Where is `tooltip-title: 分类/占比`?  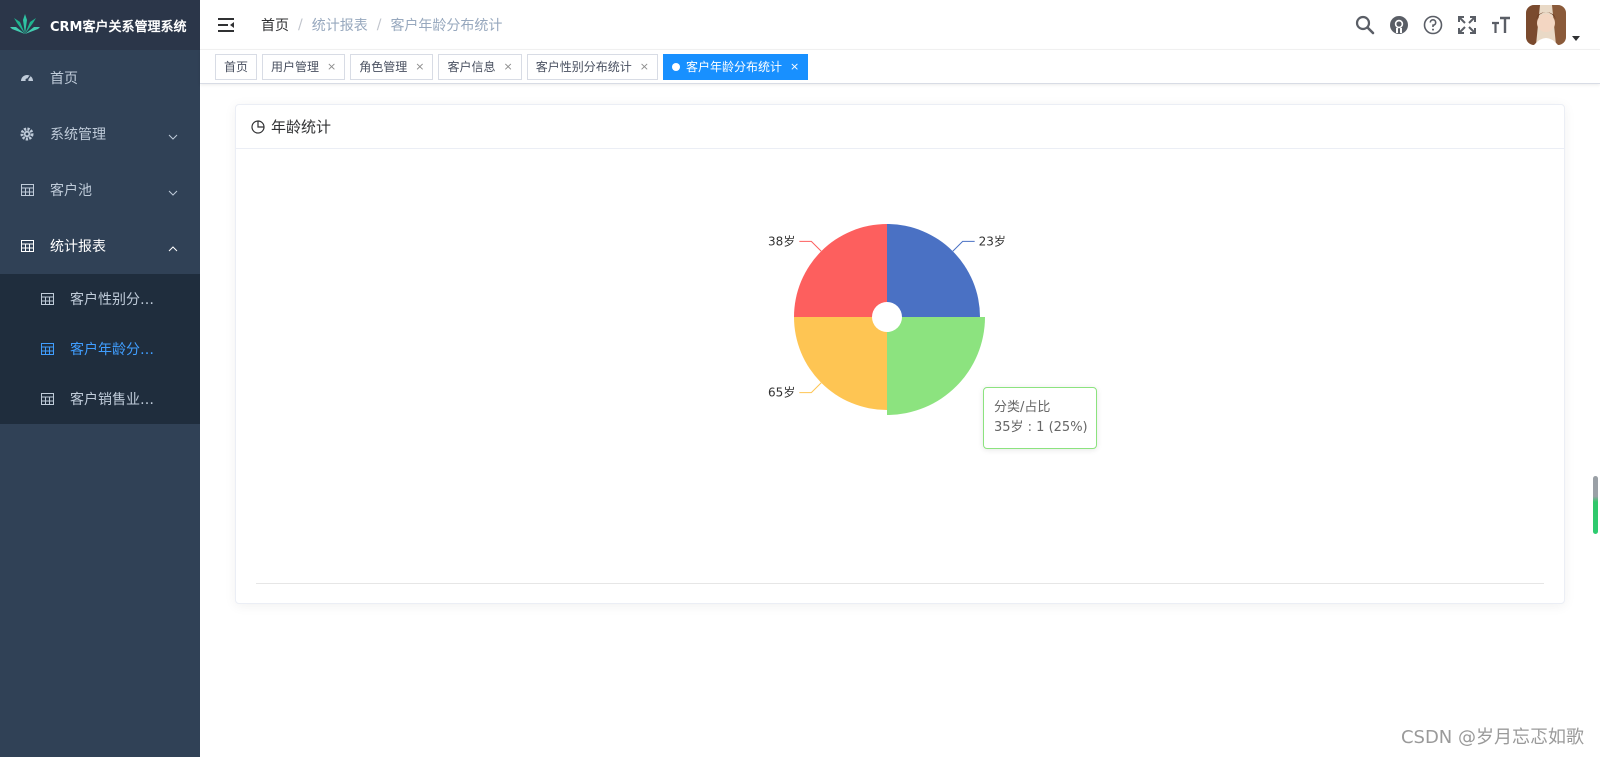 tooltip-title: 分类/占比 is located at coordinates (1022, 407).